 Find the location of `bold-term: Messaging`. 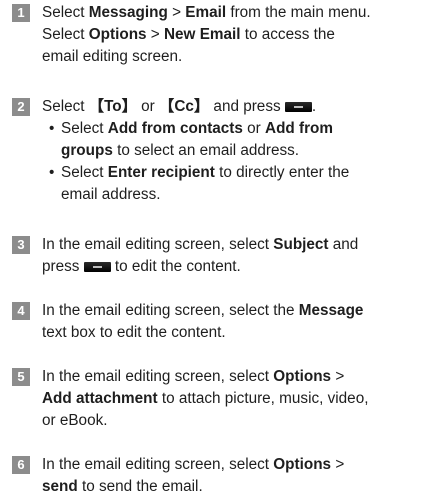

bold-term: Messaging is located at coordinates (128, 12).